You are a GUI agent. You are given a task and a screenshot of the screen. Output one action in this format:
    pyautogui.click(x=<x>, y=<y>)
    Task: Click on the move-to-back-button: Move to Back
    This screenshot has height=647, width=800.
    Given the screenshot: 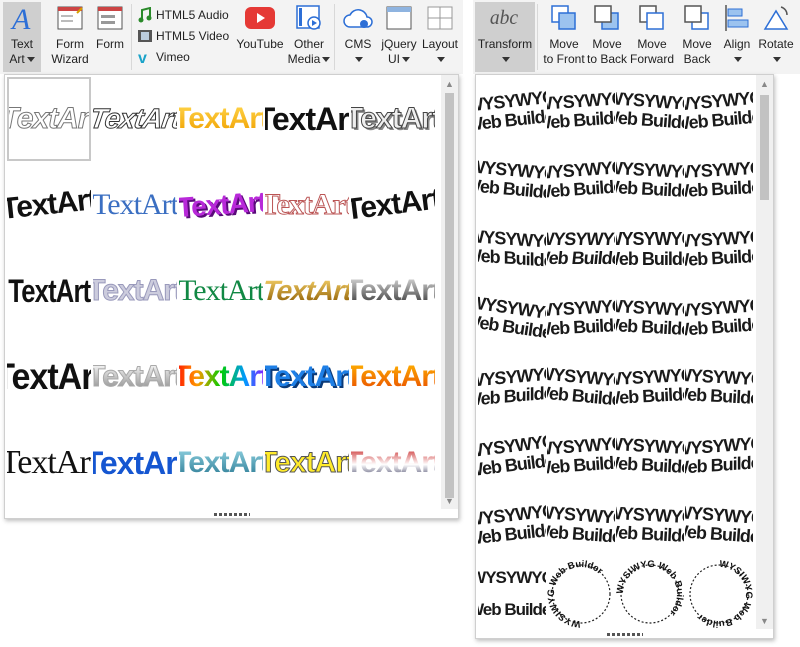 What is the action you would take?
    pyautogui.click(x=607, y=37)
    